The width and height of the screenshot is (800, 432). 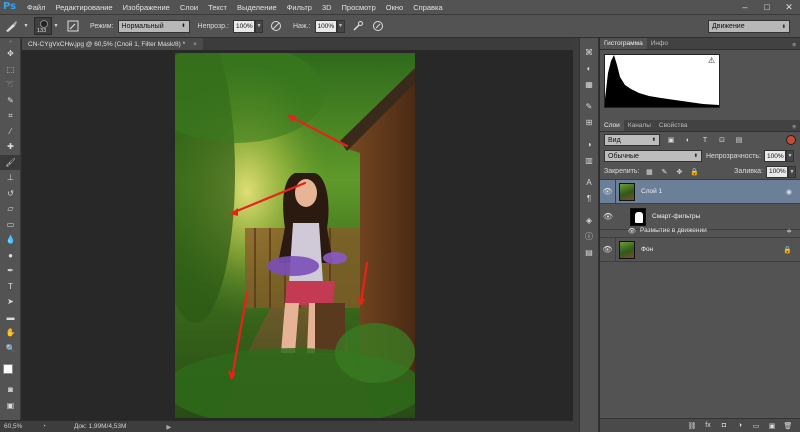 I want to click on layer-opacity-field: 100%, so click(x=775, y=156).